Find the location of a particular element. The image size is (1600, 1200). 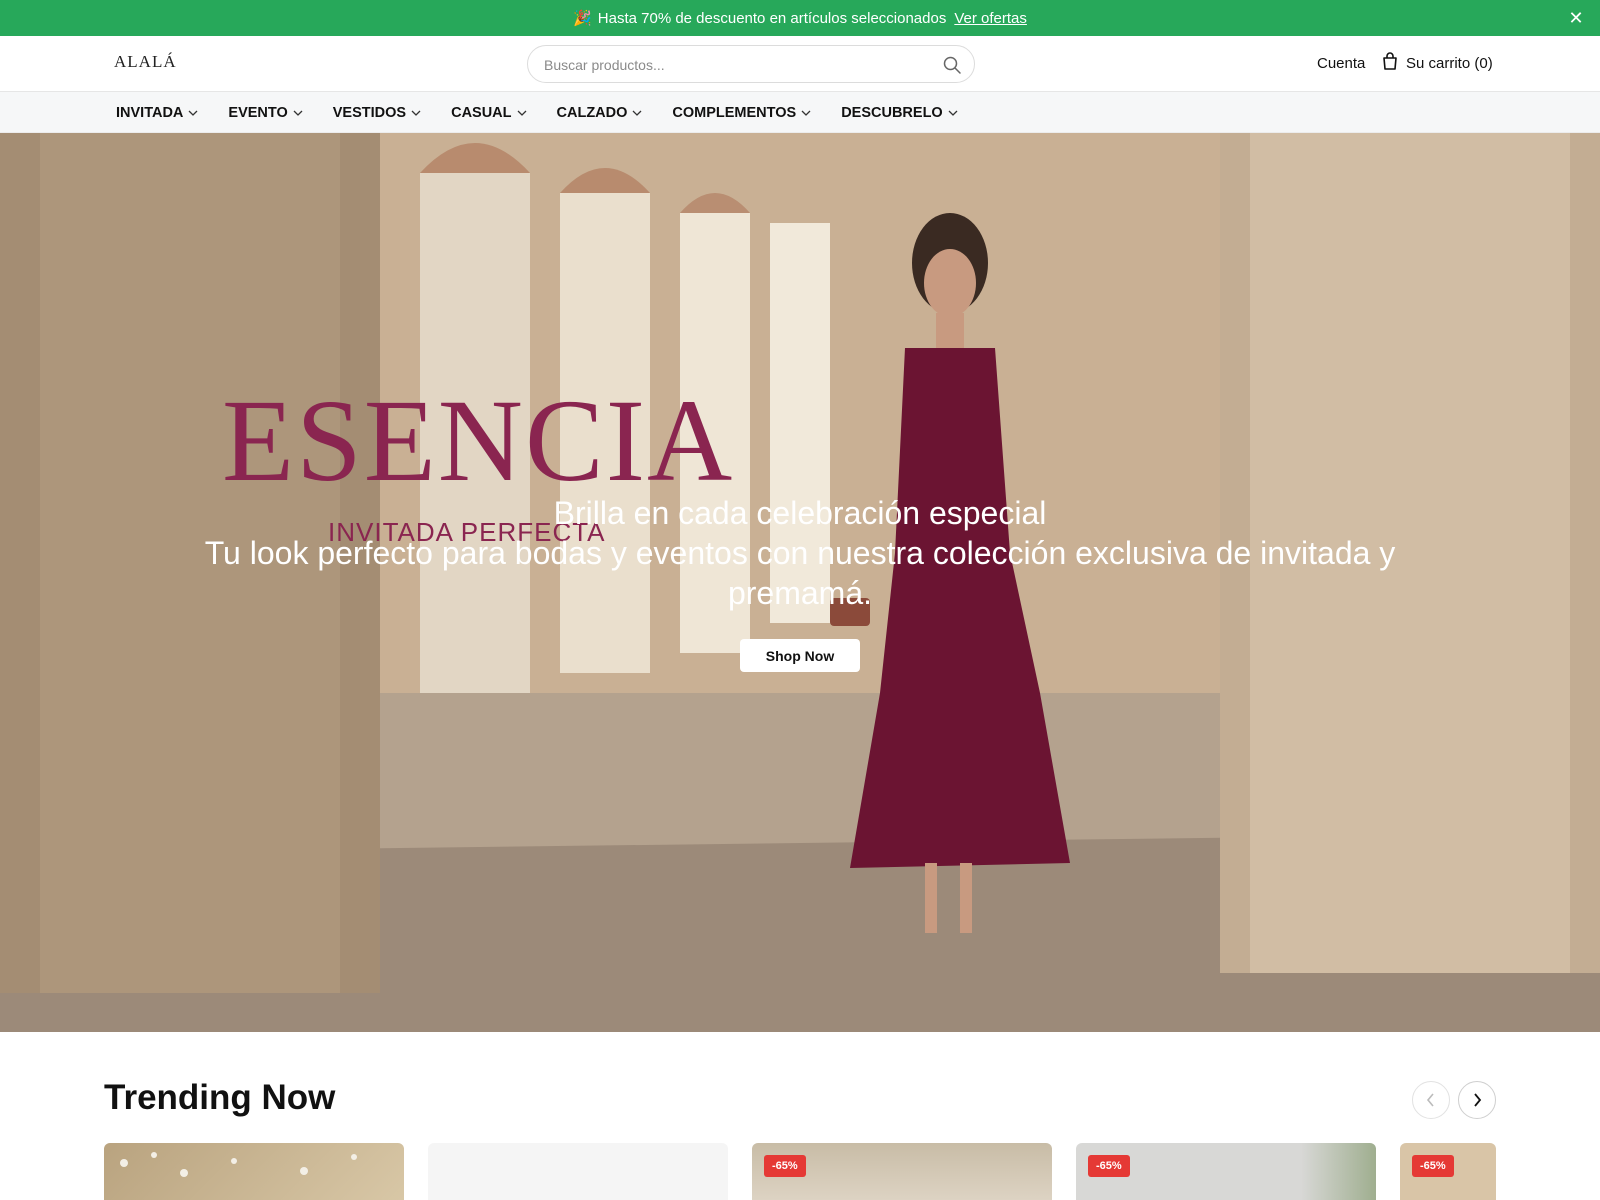

nav-item-complementos: COMPLEMENTOS is located at coordinates (741, 113).